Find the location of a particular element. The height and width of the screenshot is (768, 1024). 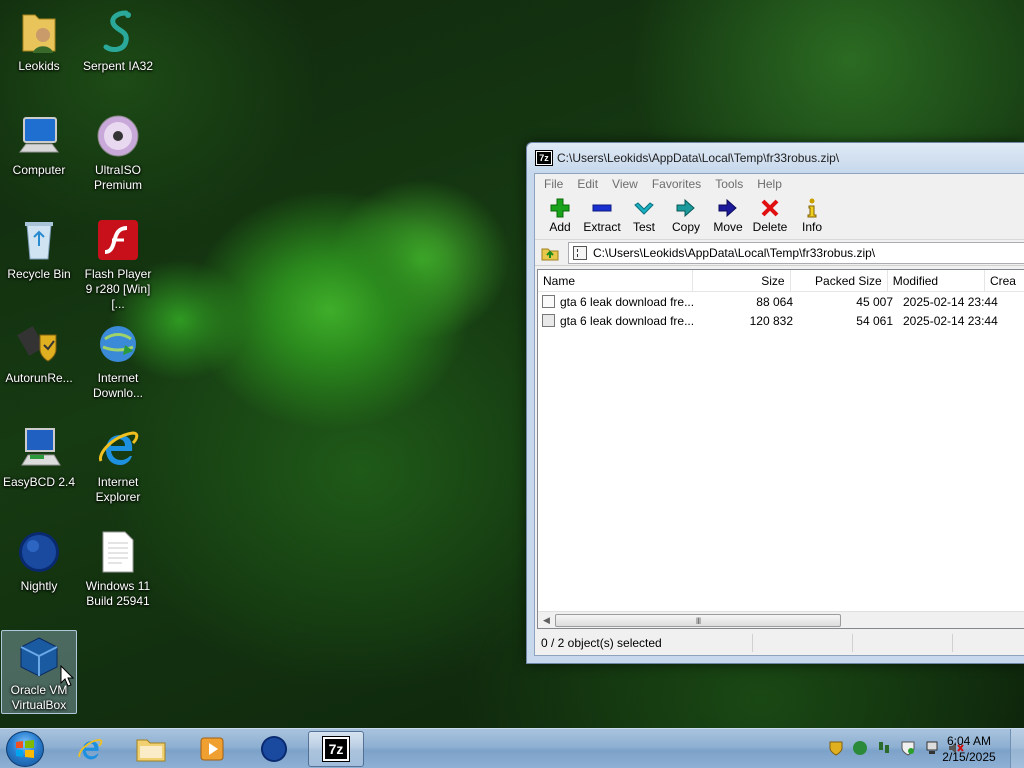

check-icon is located at coordinates (644, 208).